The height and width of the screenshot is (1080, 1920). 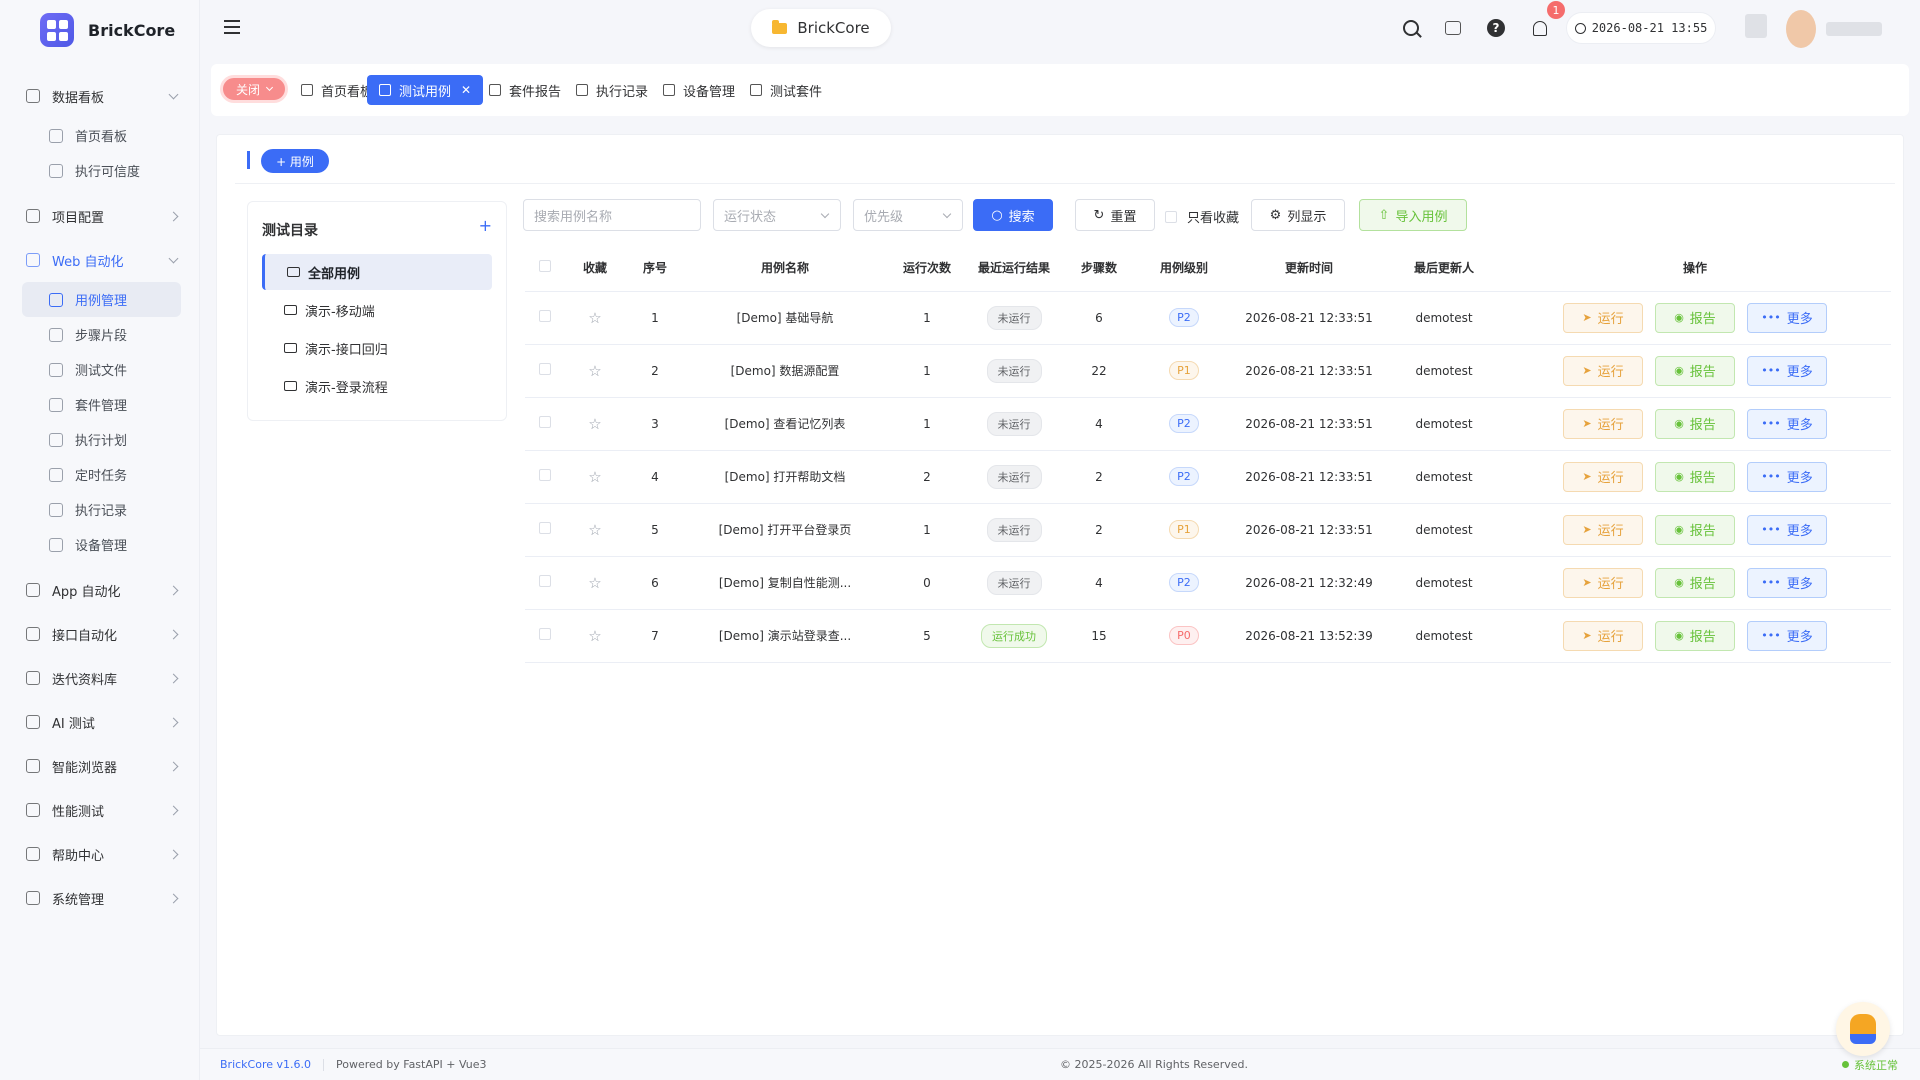 I want to click on sidebar-group-8: 性能测试, so click(x=99, y=810).